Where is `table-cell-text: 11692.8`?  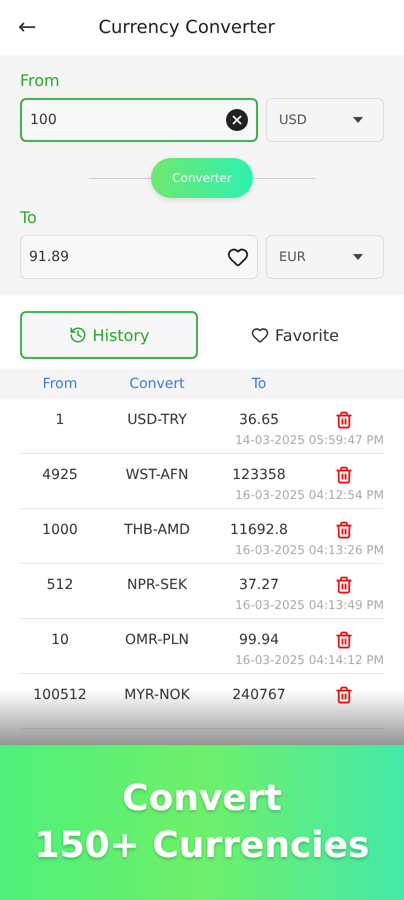
table-cell-text: 11692.8 is located at coordinates (259, 530).